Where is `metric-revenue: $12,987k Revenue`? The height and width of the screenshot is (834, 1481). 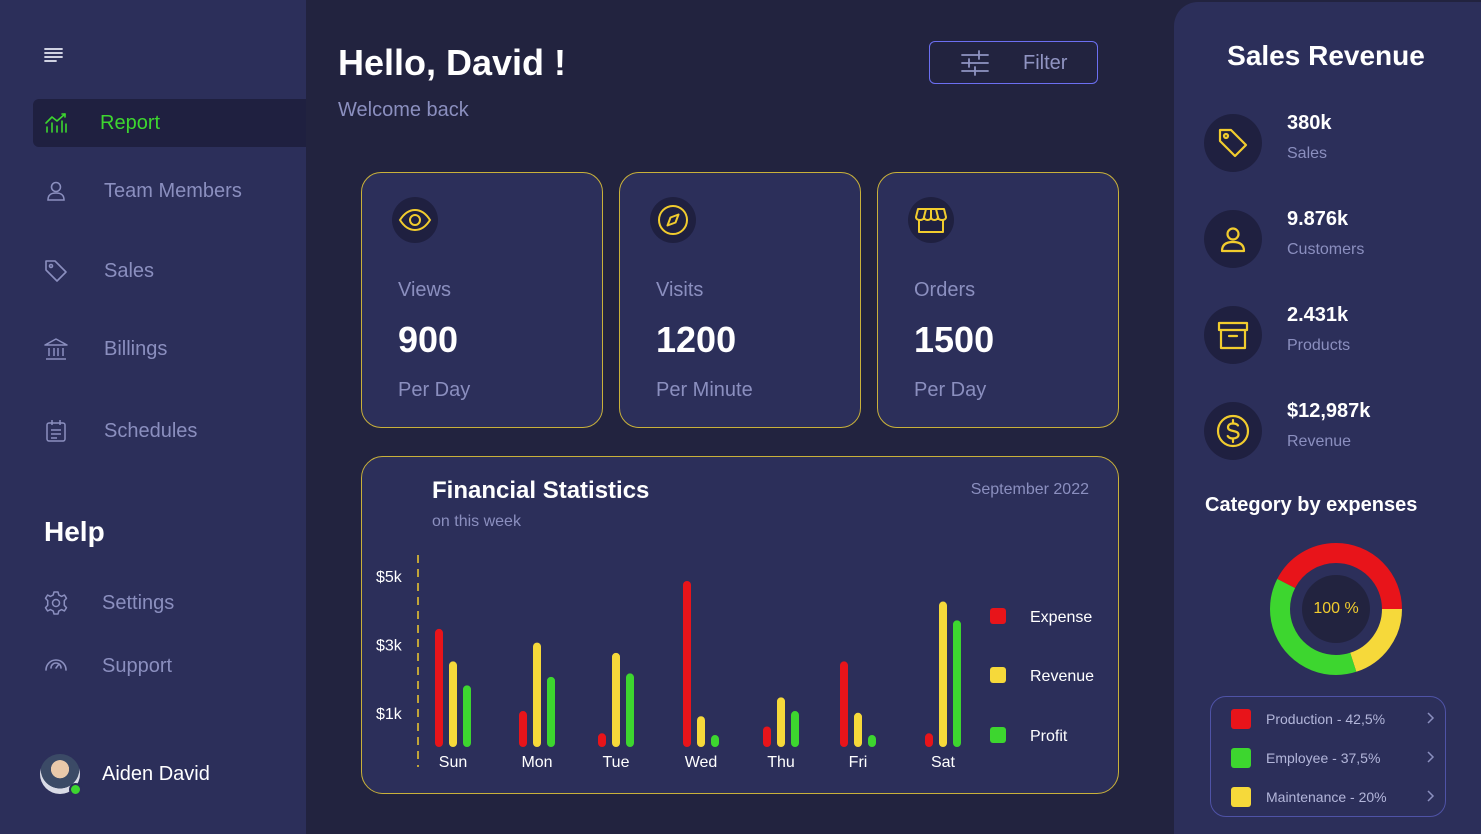 metric-revenue: $12,987k Revenue is located at coordinates (1334, 431).